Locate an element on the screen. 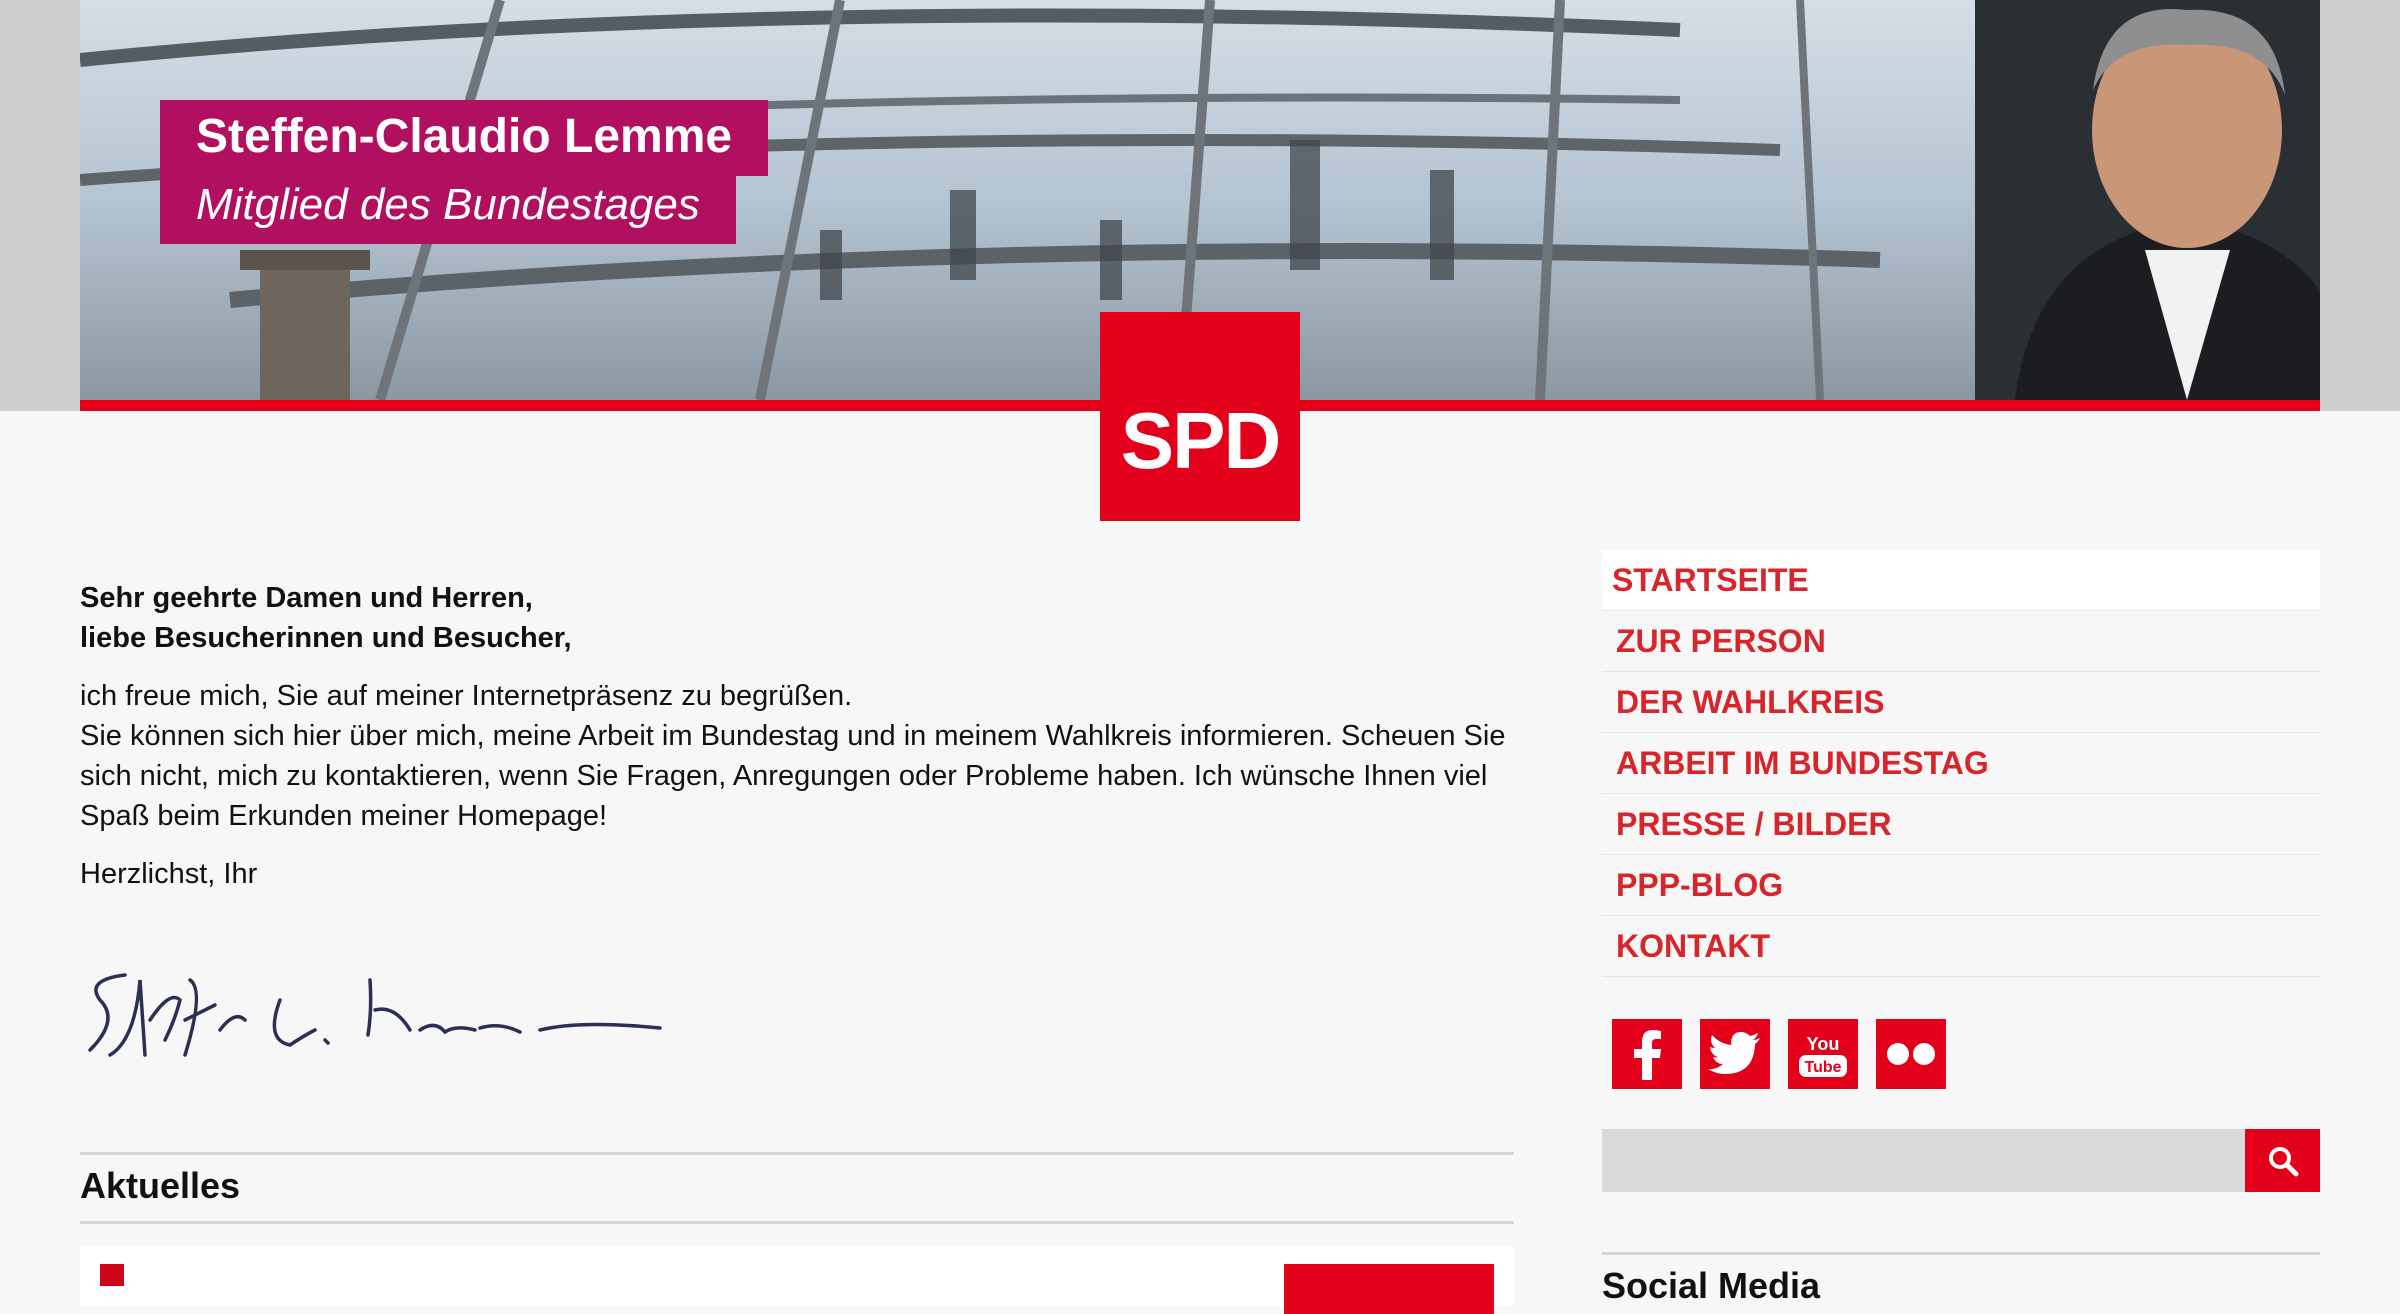 The width and height of the screenshot is (2400, 1314). news-more-button is located at coordinates (1389, 1289).